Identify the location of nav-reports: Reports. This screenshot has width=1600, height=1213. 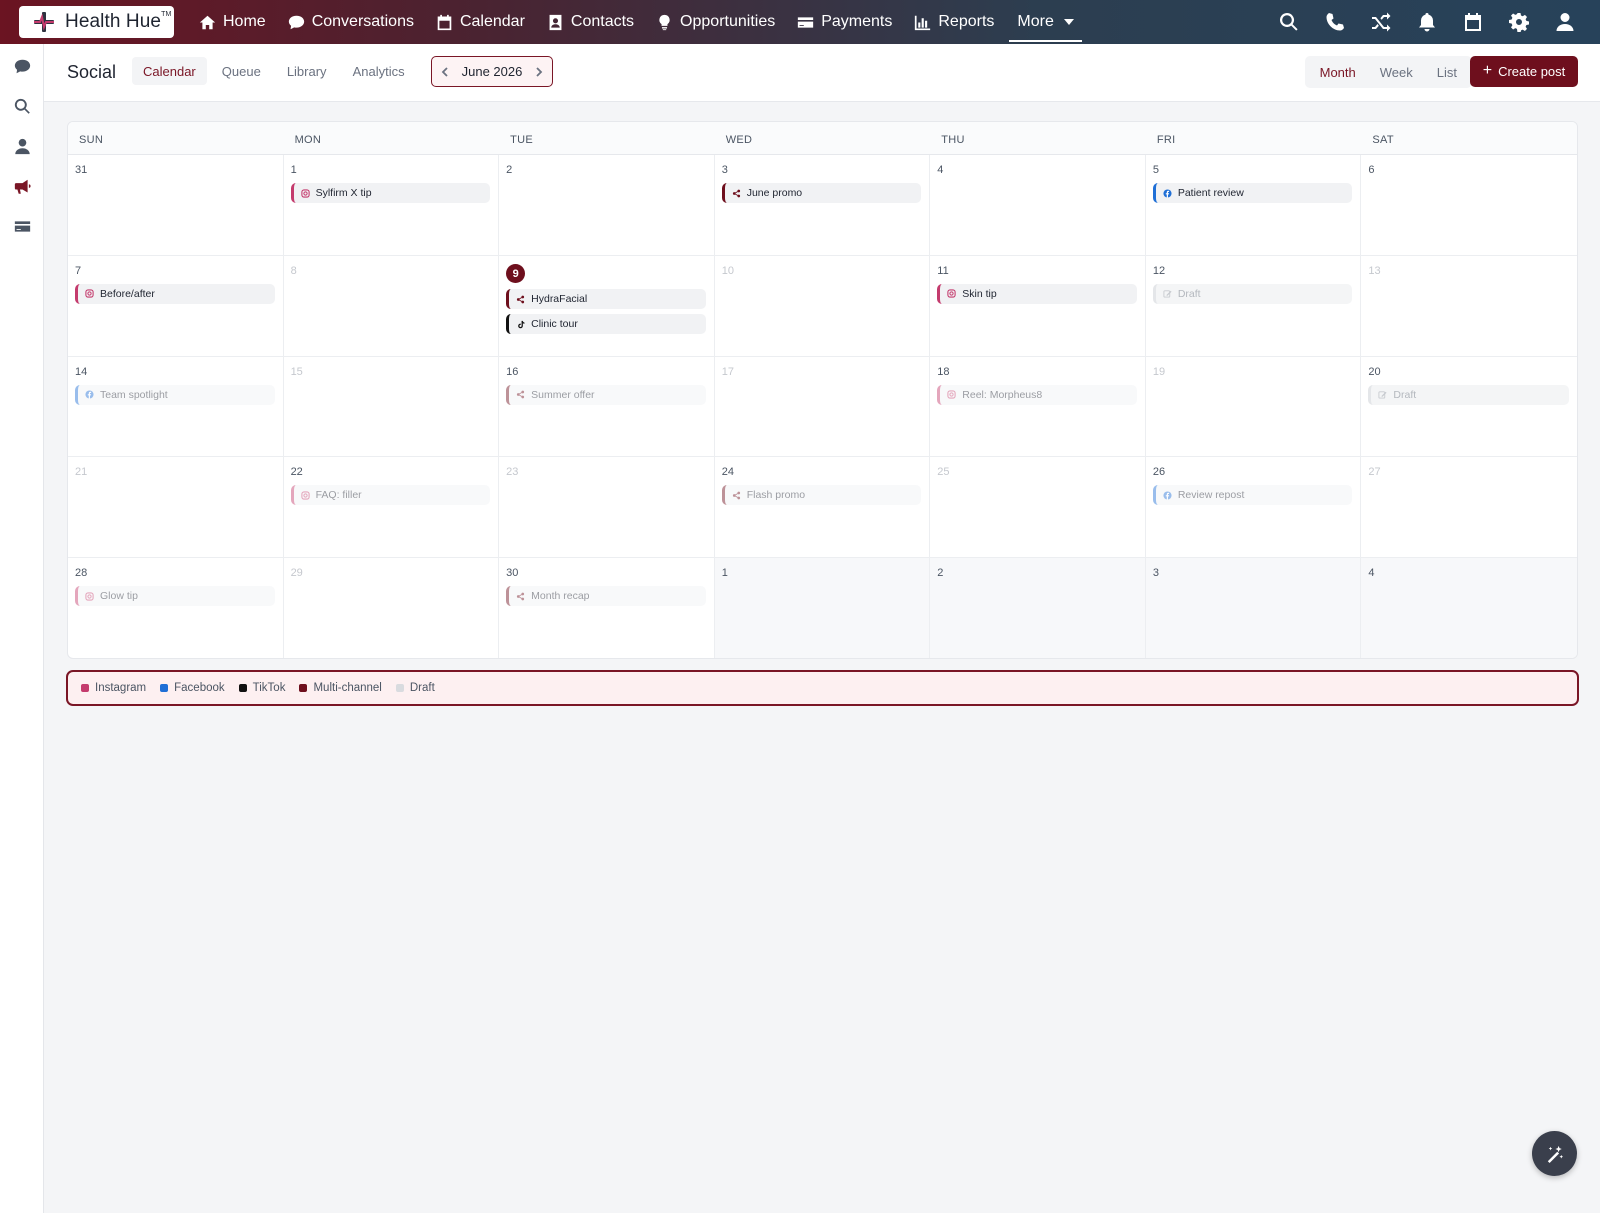
(954, 22).